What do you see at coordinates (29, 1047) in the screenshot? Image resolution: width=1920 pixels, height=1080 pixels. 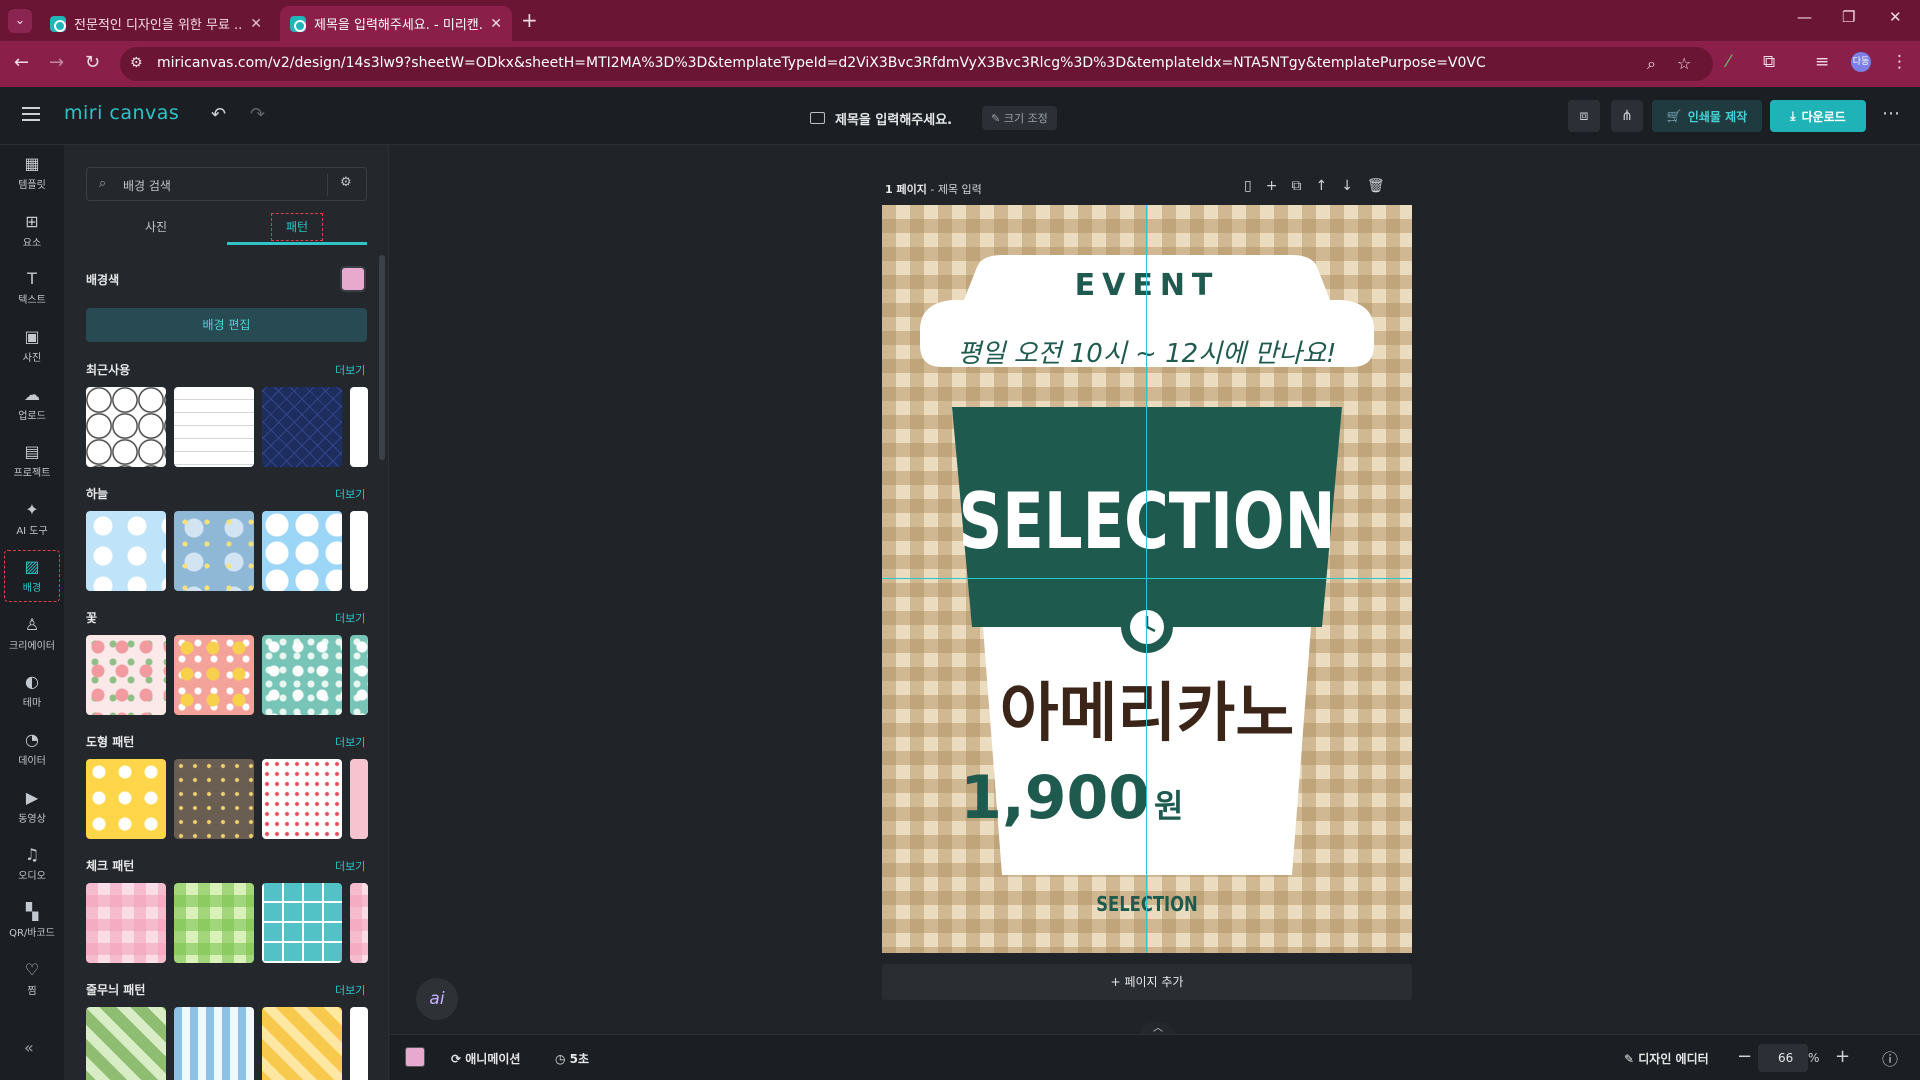 I see `collapse-panel-icon: «` at bounding box center [29, 1047].